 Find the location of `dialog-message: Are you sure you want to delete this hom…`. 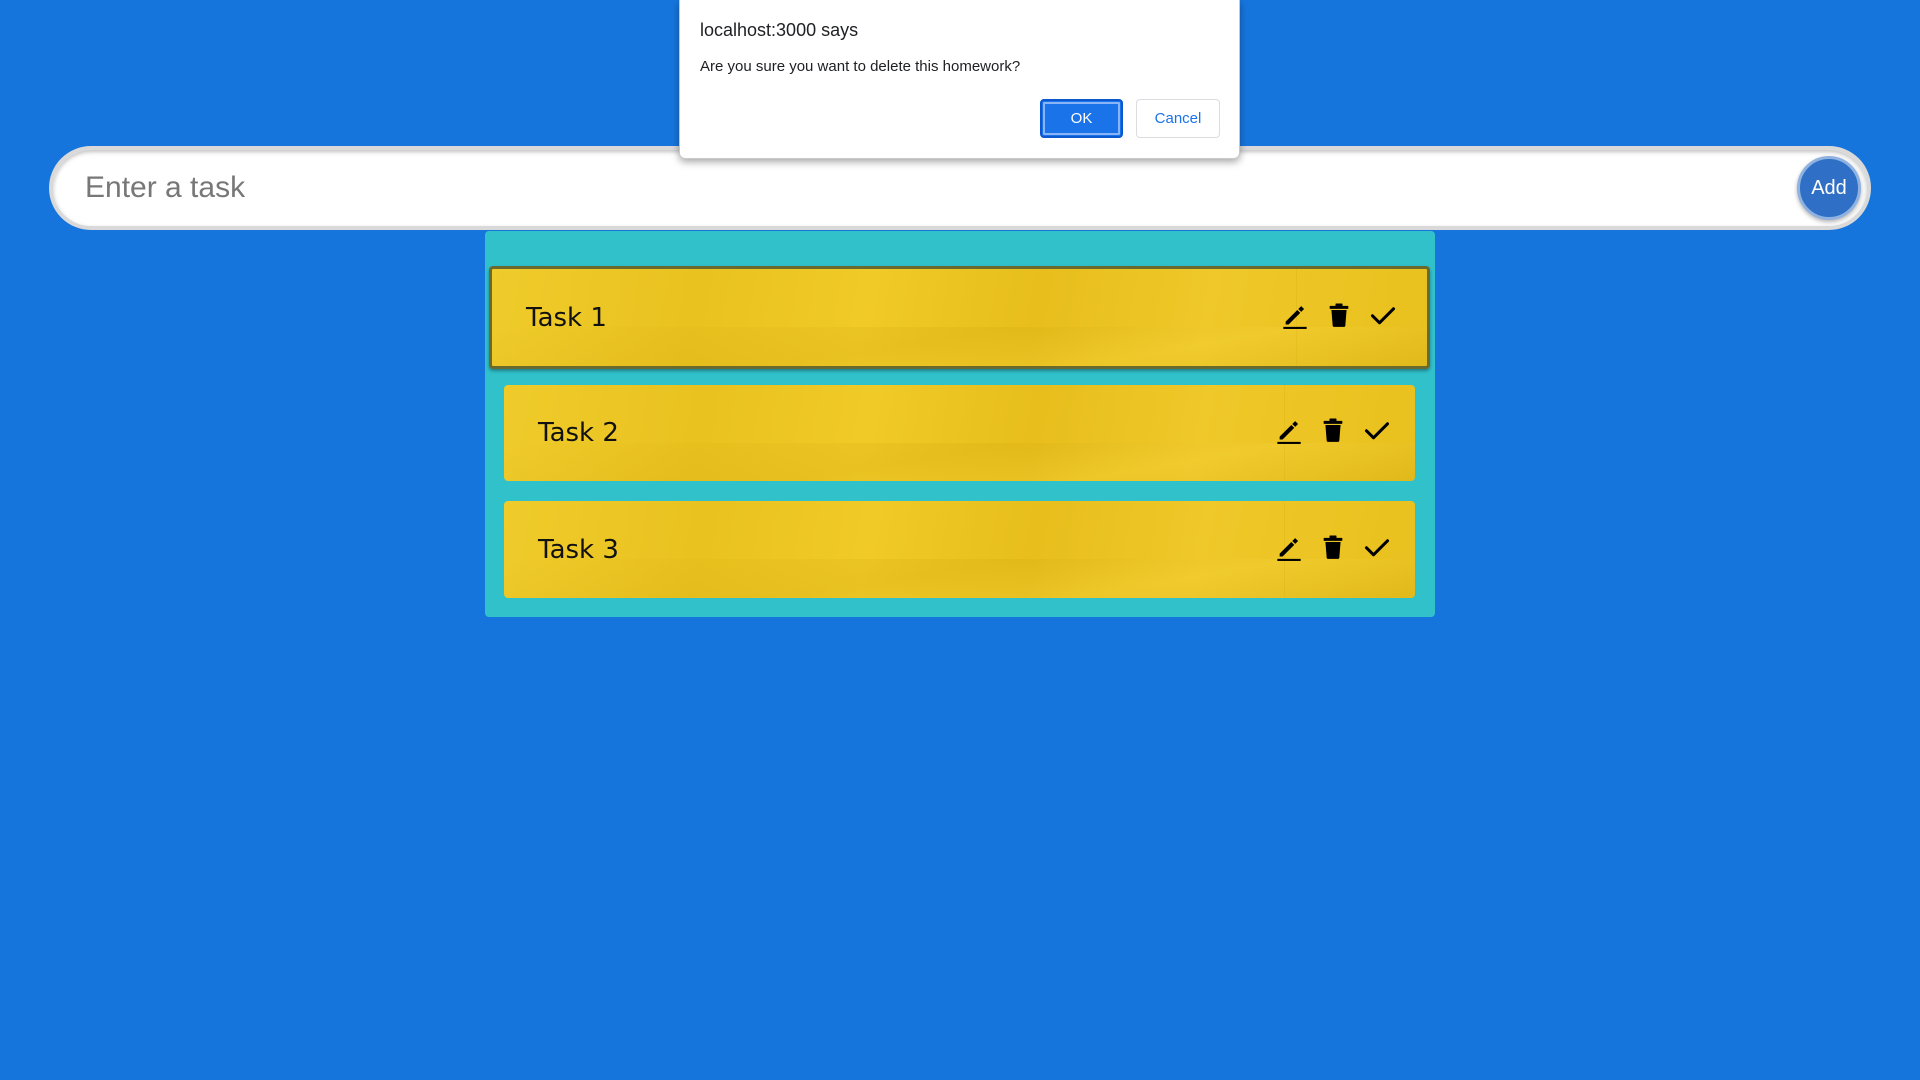

dialog-message: Are you sure you want to delete this hom… is located at coordinates (860, 66).